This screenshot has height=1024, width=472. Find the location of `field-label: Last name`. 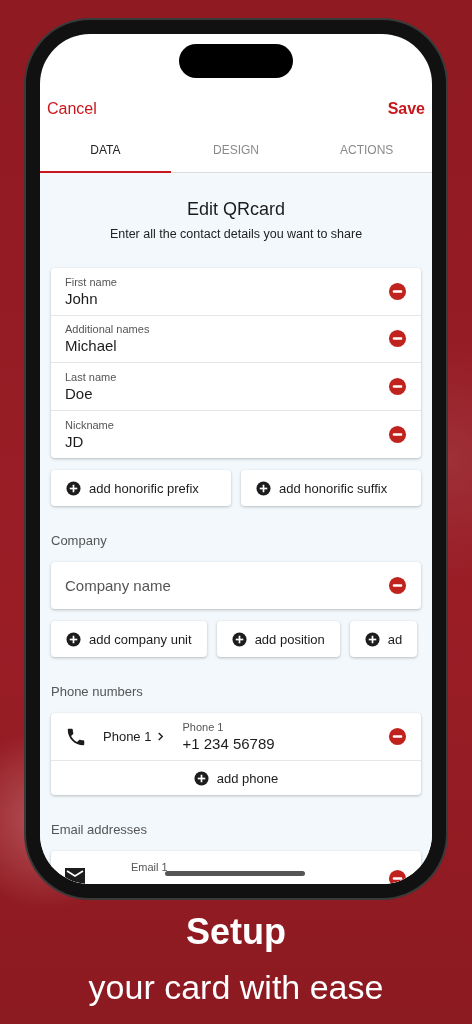

field-label: Last name is located at coordinates (91, 376).